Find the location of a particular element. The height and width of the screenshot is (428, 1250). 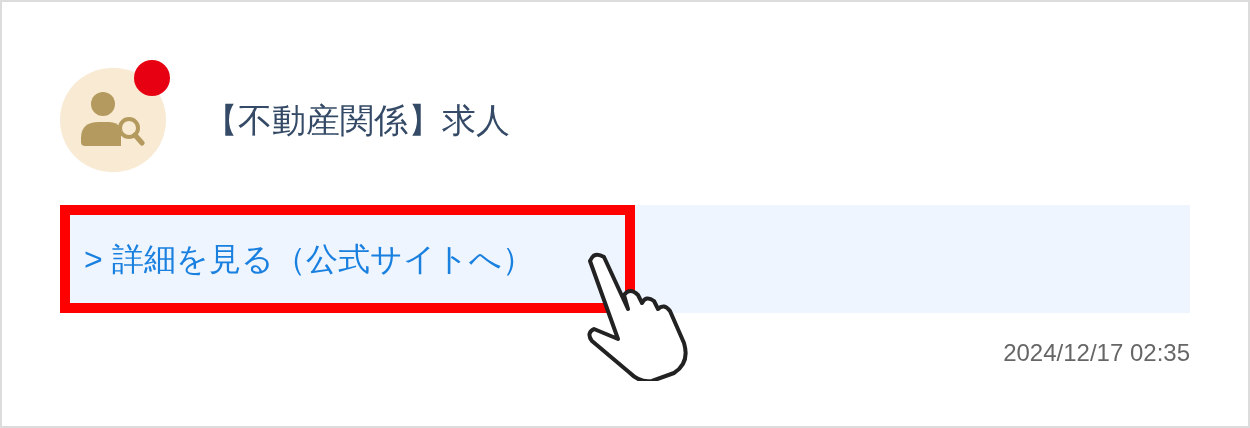

timestamp: 2024/12/17 02:35 is located at coordinates (1096, 353).